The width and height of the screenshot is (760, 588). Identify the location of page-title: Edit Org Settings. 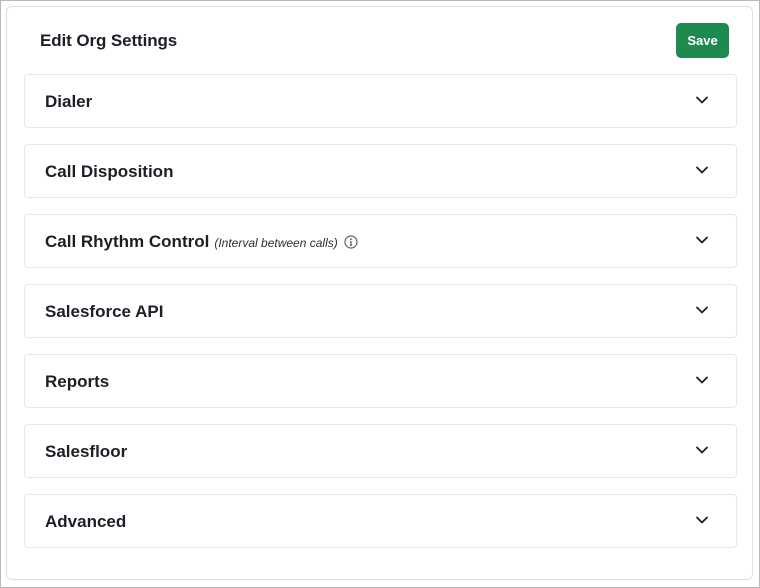
(109, 40).